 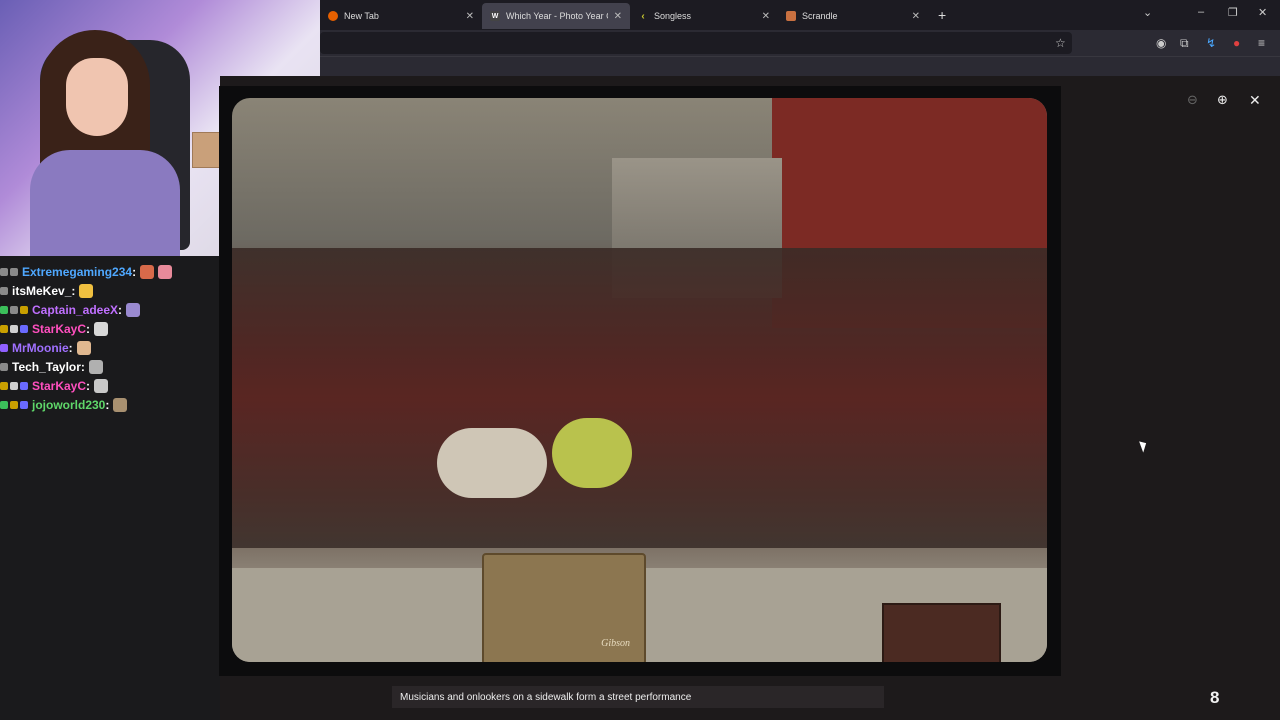 What do you see at coordinates (673, 16) in the screenshot?
I see `tab-label: Songless` at bounding box center [673, 16].